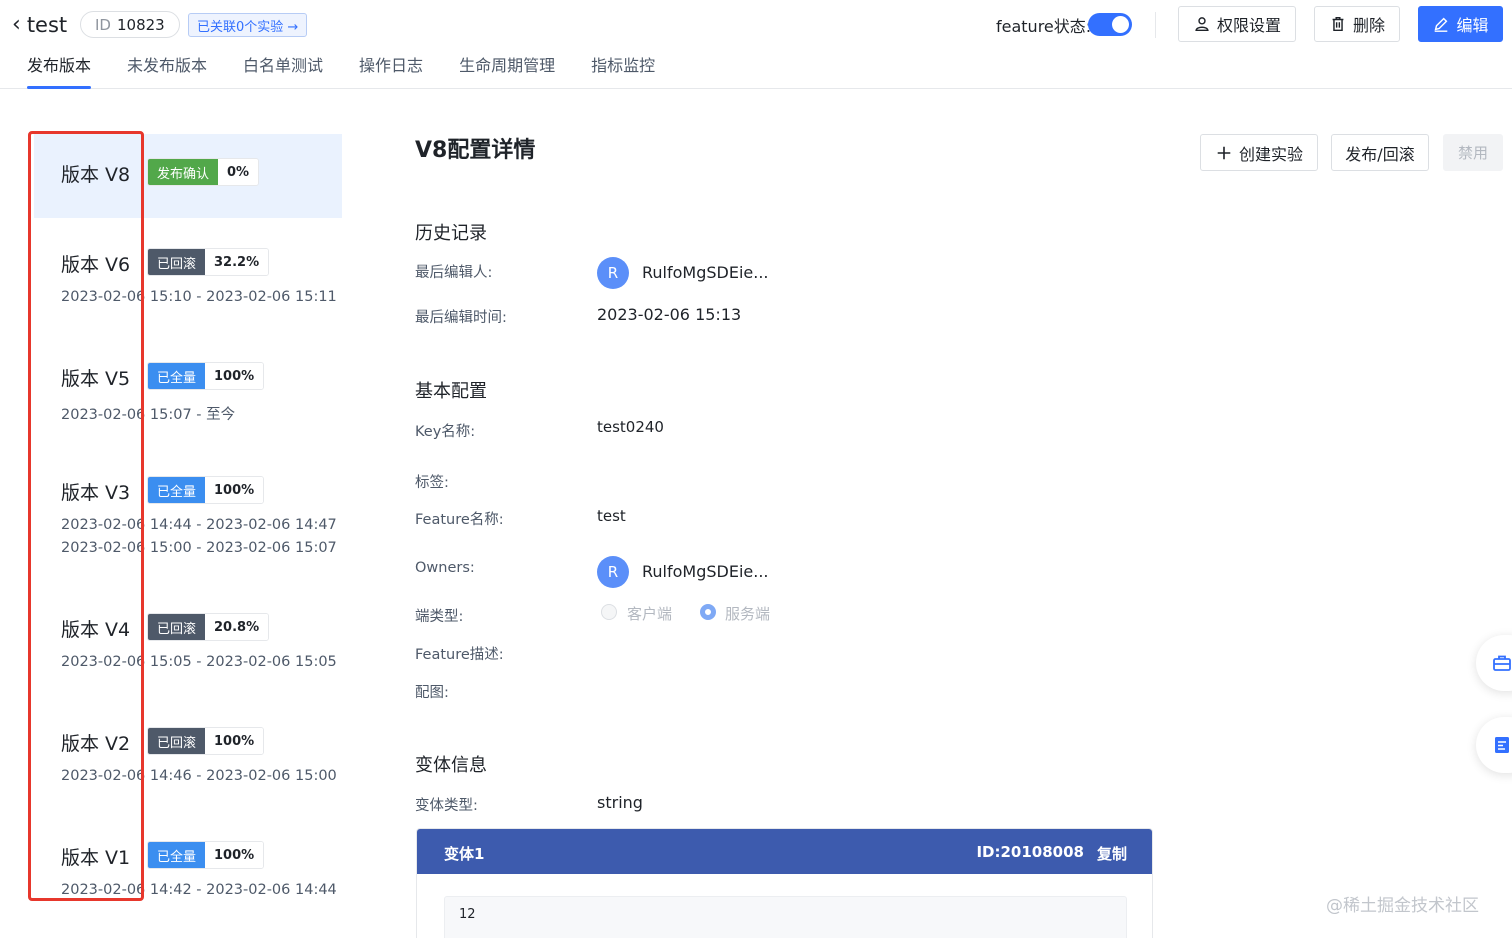  I want to click on end-type-client-radio, so click(609, 612).